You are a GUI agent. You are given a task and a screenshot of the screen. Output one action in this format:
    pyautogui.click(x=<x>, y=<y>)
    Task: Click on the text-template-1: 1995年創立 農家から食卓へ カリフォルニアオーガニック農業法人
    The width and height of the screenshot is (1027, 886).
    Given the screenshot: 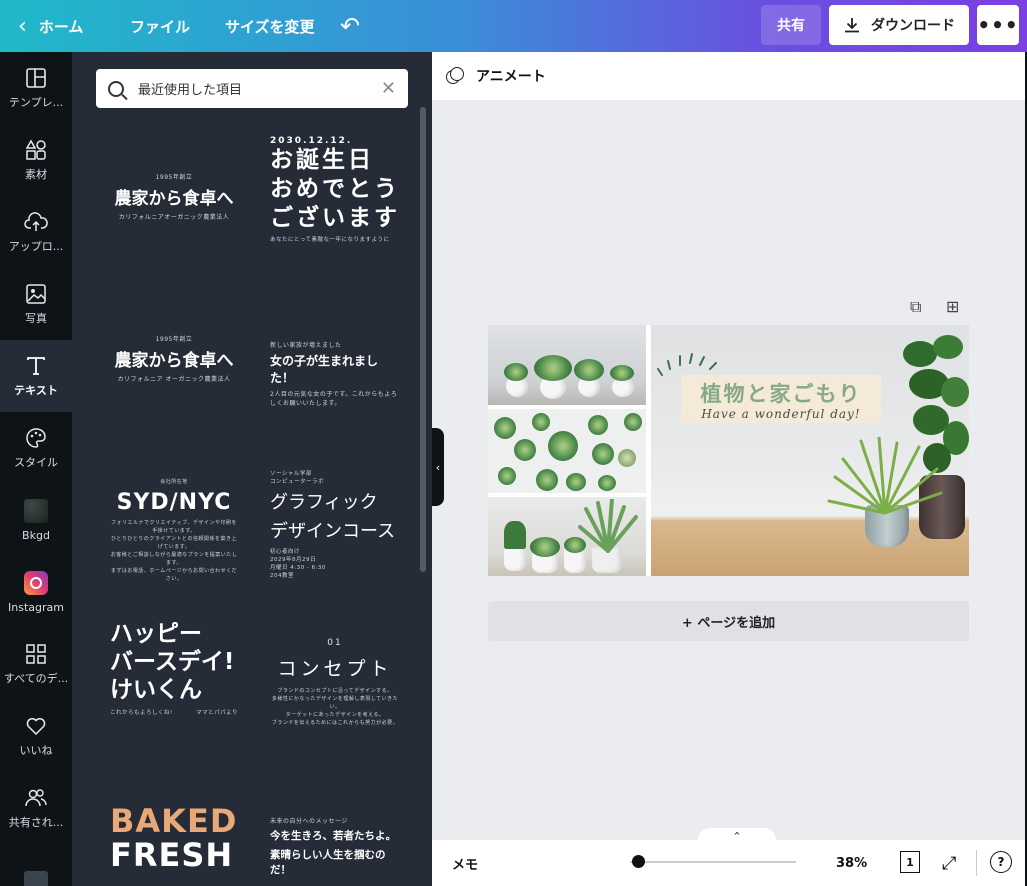 What is the action you would take?
    pyautogui.click(x=174, y=196)
    